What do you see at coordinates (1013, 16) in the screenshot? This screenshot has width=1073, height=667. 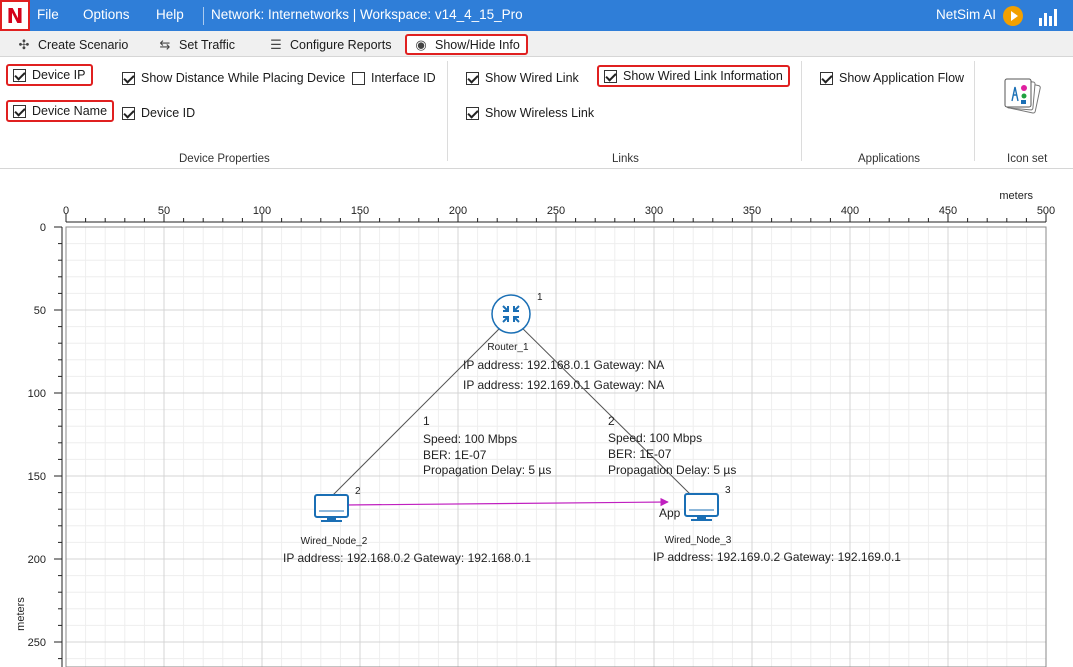 I see `run-simulation-icon` at bounding box center [1013, 16].